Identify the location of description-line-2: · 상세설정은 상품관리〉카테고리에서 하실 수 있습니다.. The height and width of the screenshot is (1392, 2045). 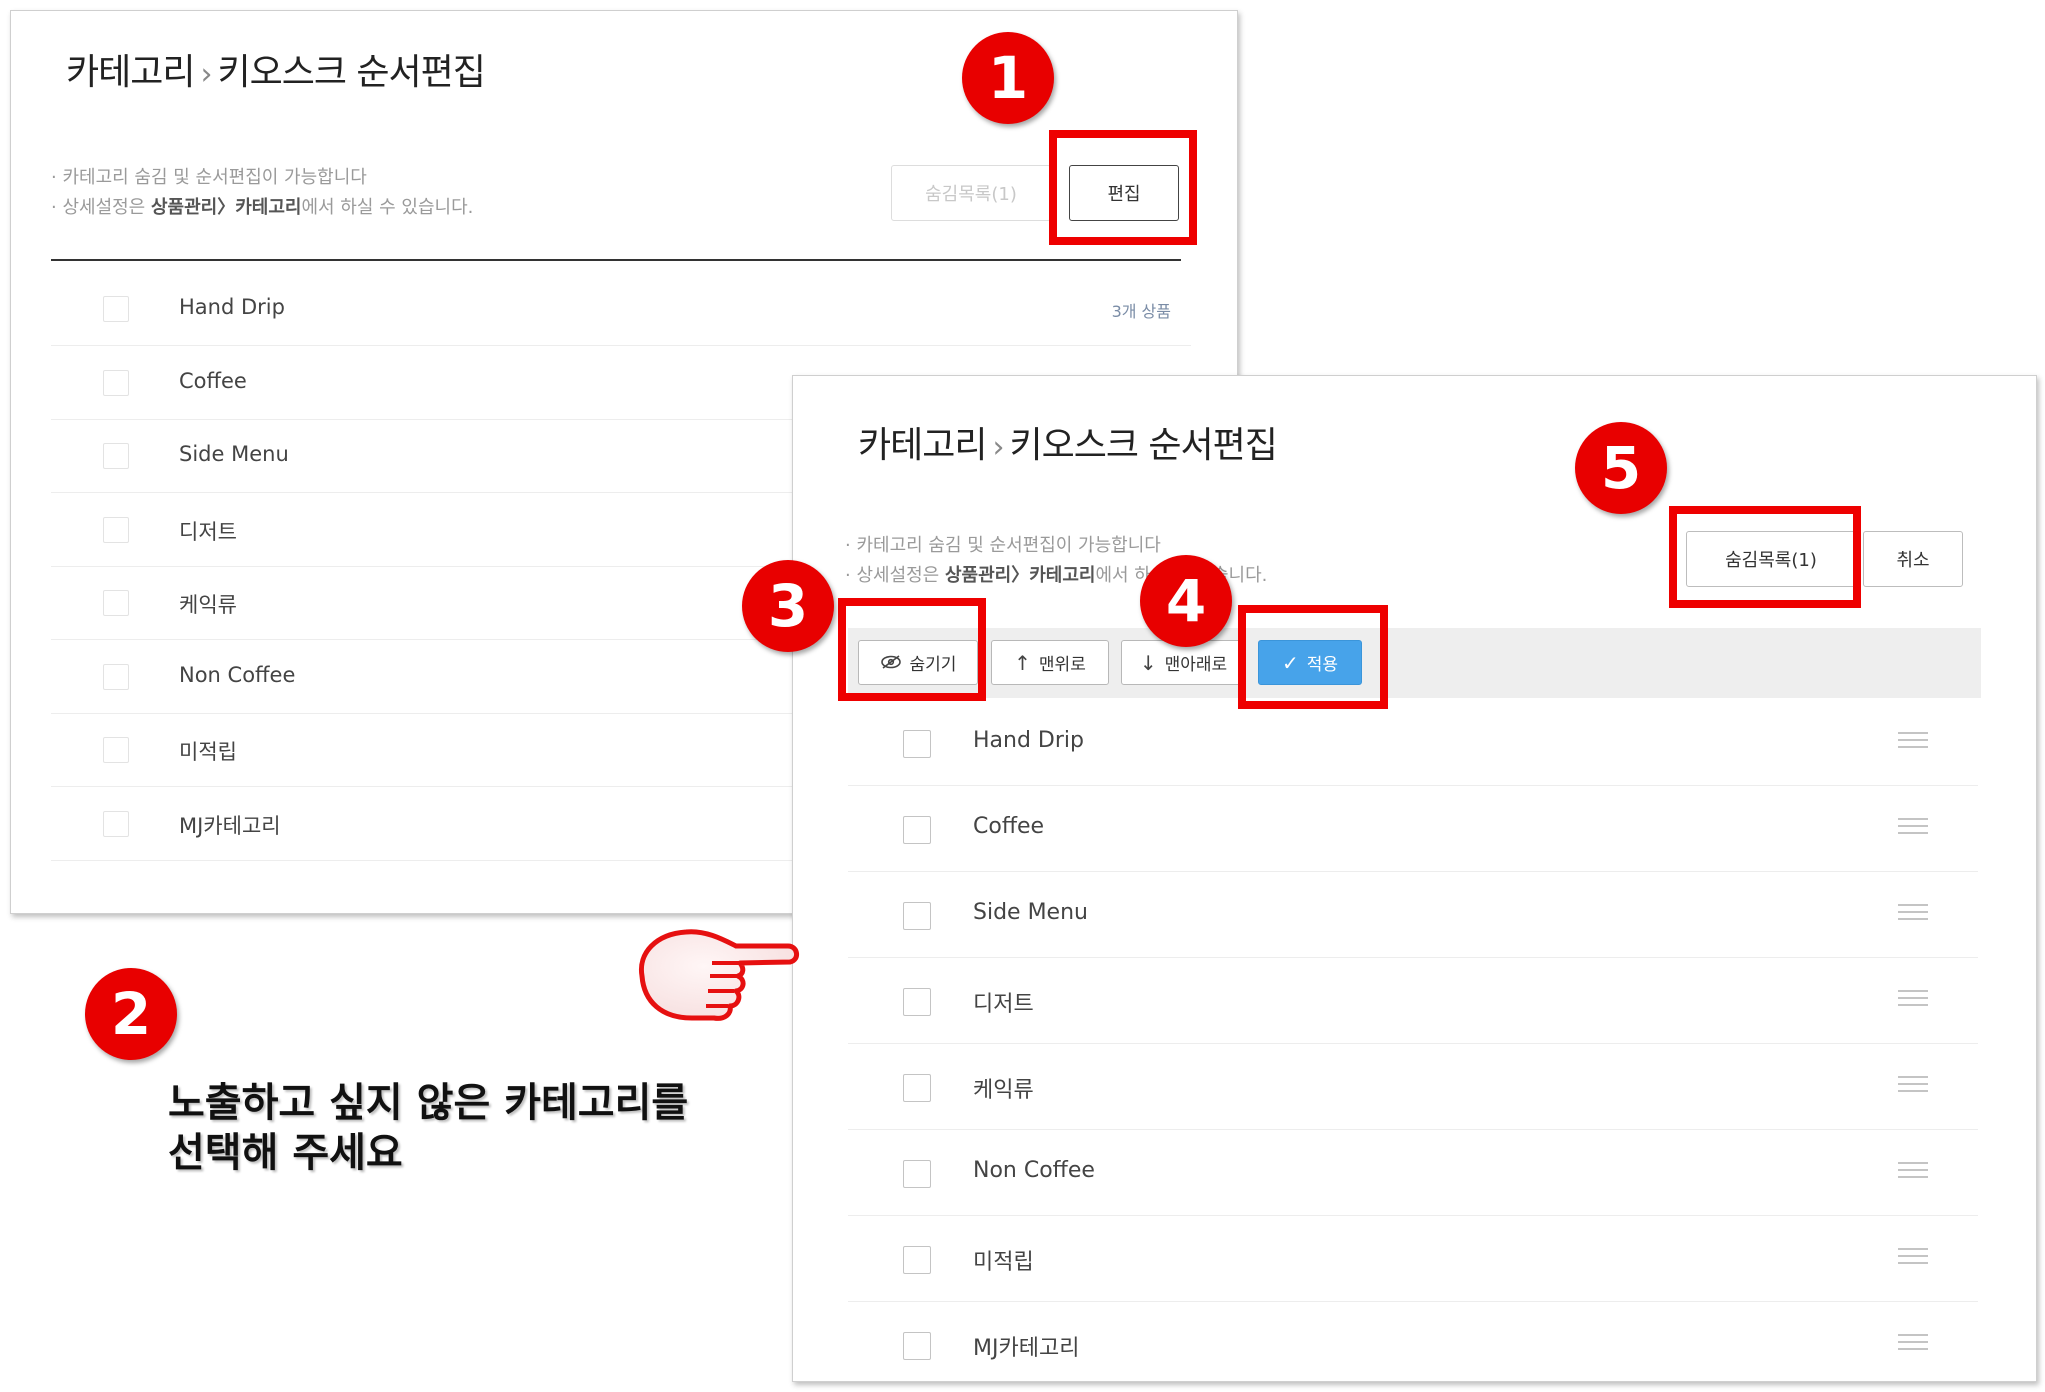
(262, 208).